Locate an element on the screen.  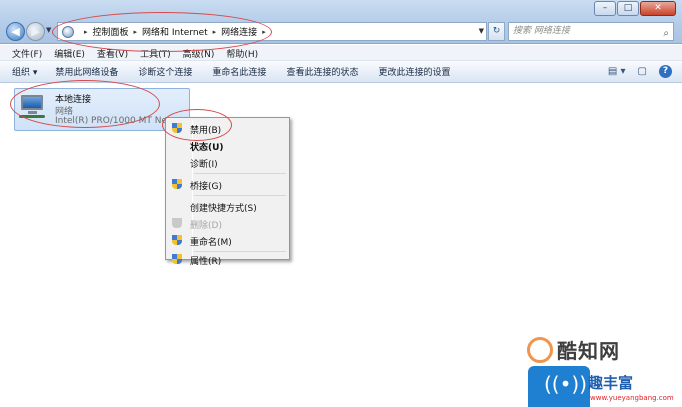
menu-item-properties: 属性(R) is located at coordinates (227, 260).